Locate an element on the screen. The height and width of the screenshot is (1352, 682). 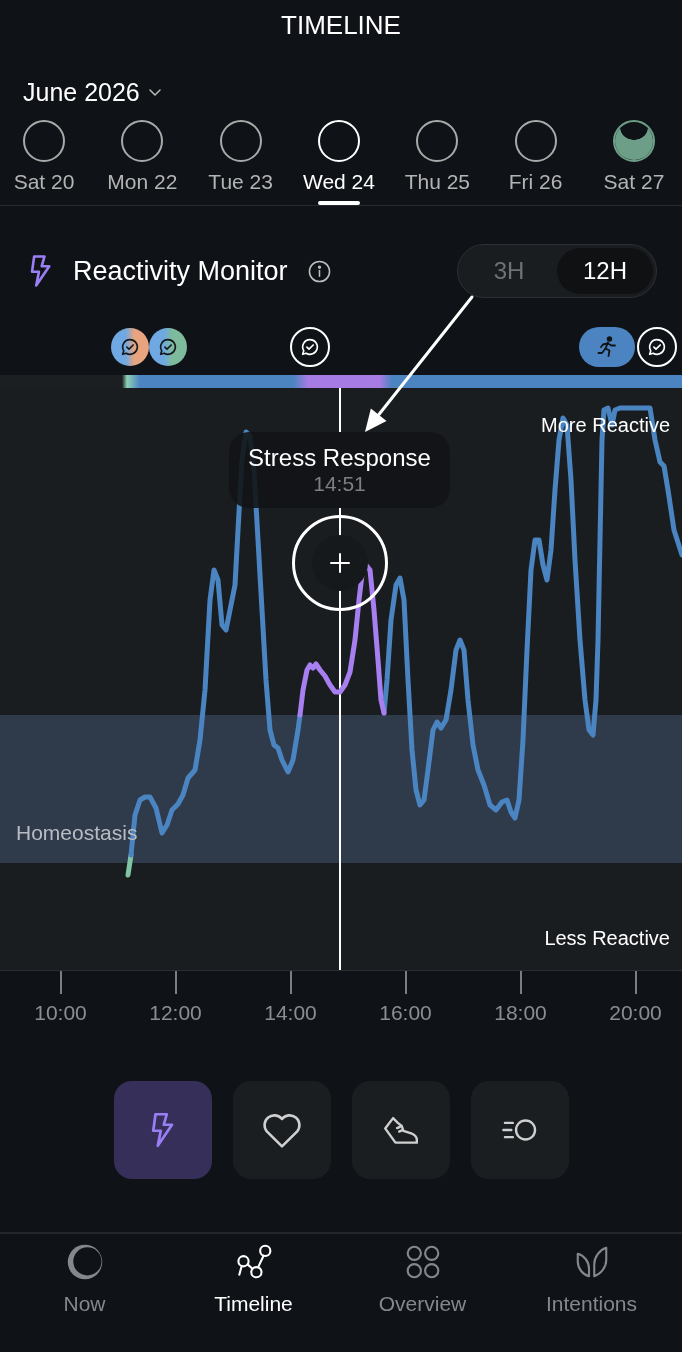
day-tab: Fri 26 is located at coordinates (535, 162).